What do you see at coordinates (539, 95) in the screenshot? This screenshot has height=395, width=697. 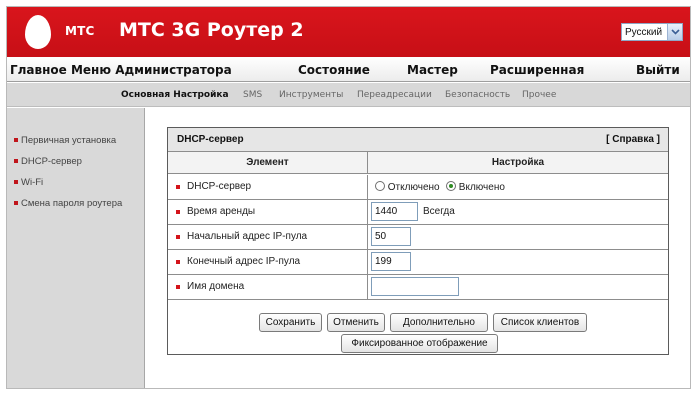 I see `tab-other: Прочее` at bounding box center [539, 95].